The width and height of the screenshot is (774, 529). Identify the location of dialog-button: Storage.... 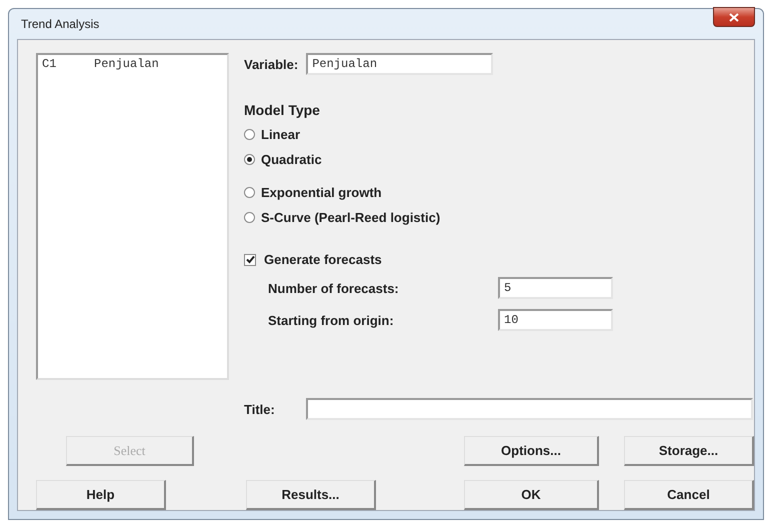
(689, 451).